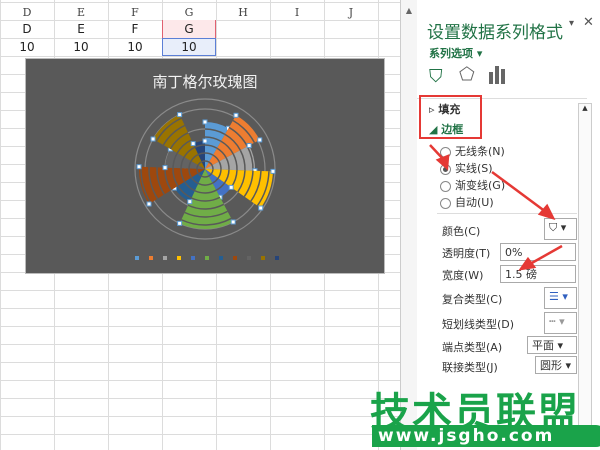  I want to click on watermark-url: www.jsgho.com, so click(486, 436).